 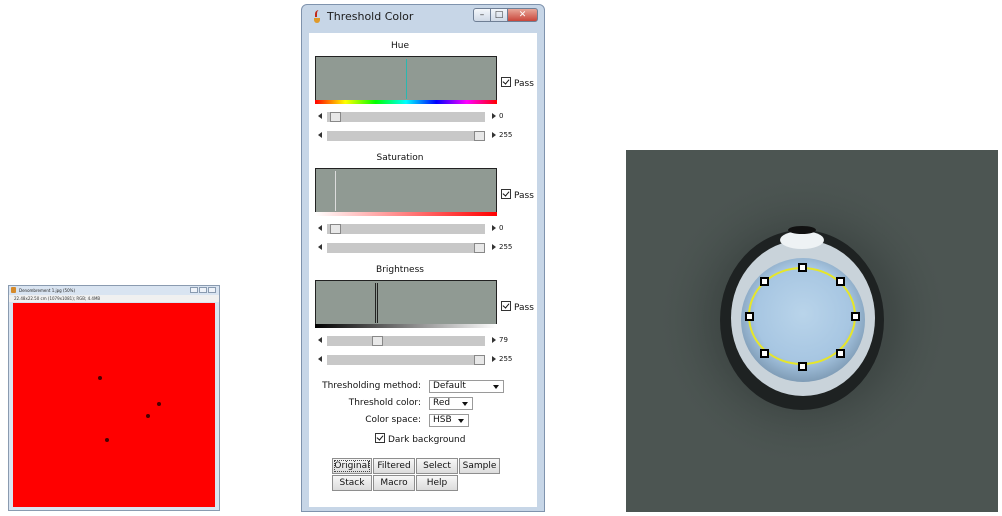 What do you see at coordinates (437, 483) in the screenshot?
I see `help-button: Help` at bounding box center [437, 483].